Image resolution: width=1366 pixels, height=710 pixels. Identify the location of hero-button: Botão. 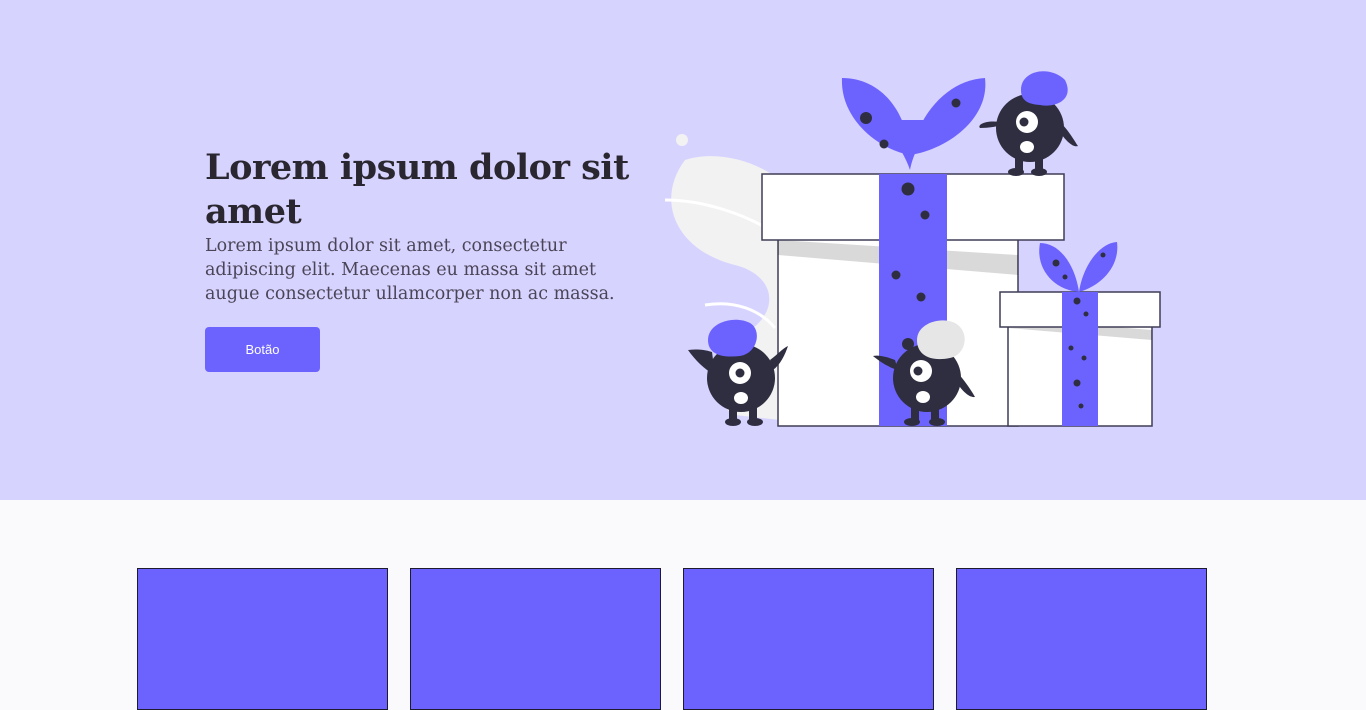
(262, 349).